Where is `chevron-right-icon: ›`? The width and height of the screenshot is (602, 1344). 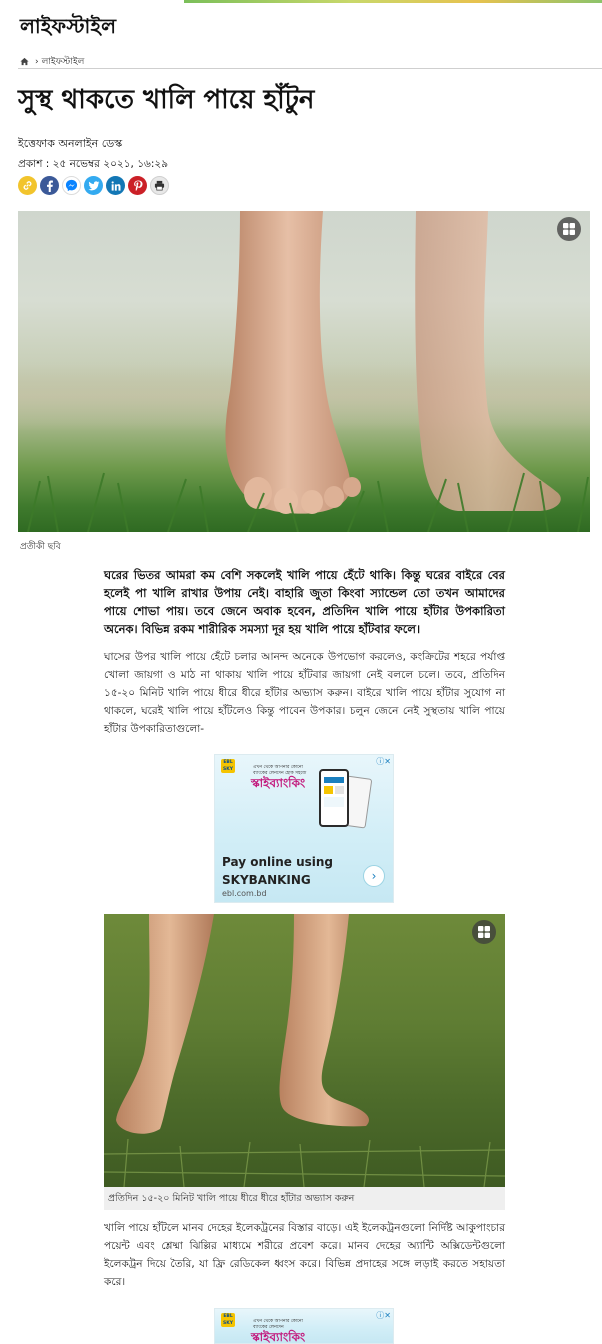
chevron-right-icon: › is located at coordinates (374, 876).